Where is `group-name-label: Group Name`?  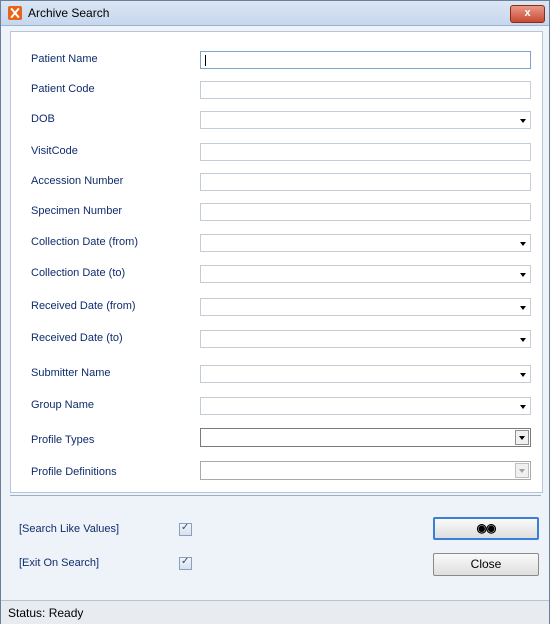 group-name-label: Group Name is located at coordinates (62, 405).